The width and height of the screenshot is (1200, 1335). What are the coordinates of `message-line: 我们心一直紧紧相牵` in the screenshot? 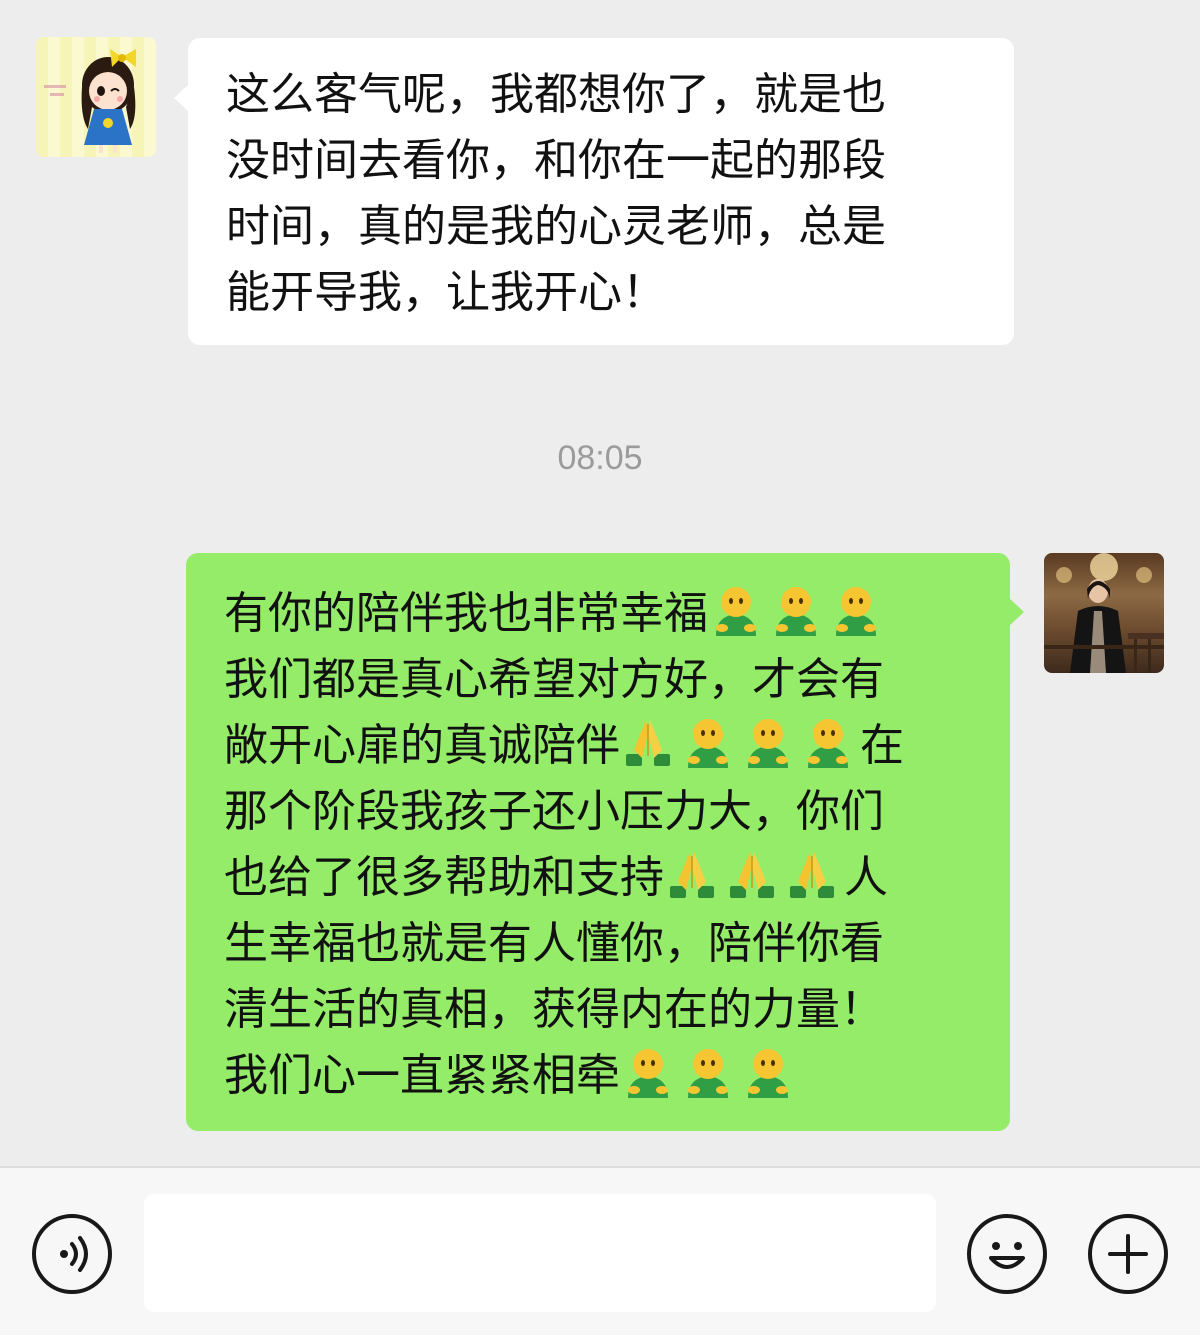 It's located at (599, 1076).